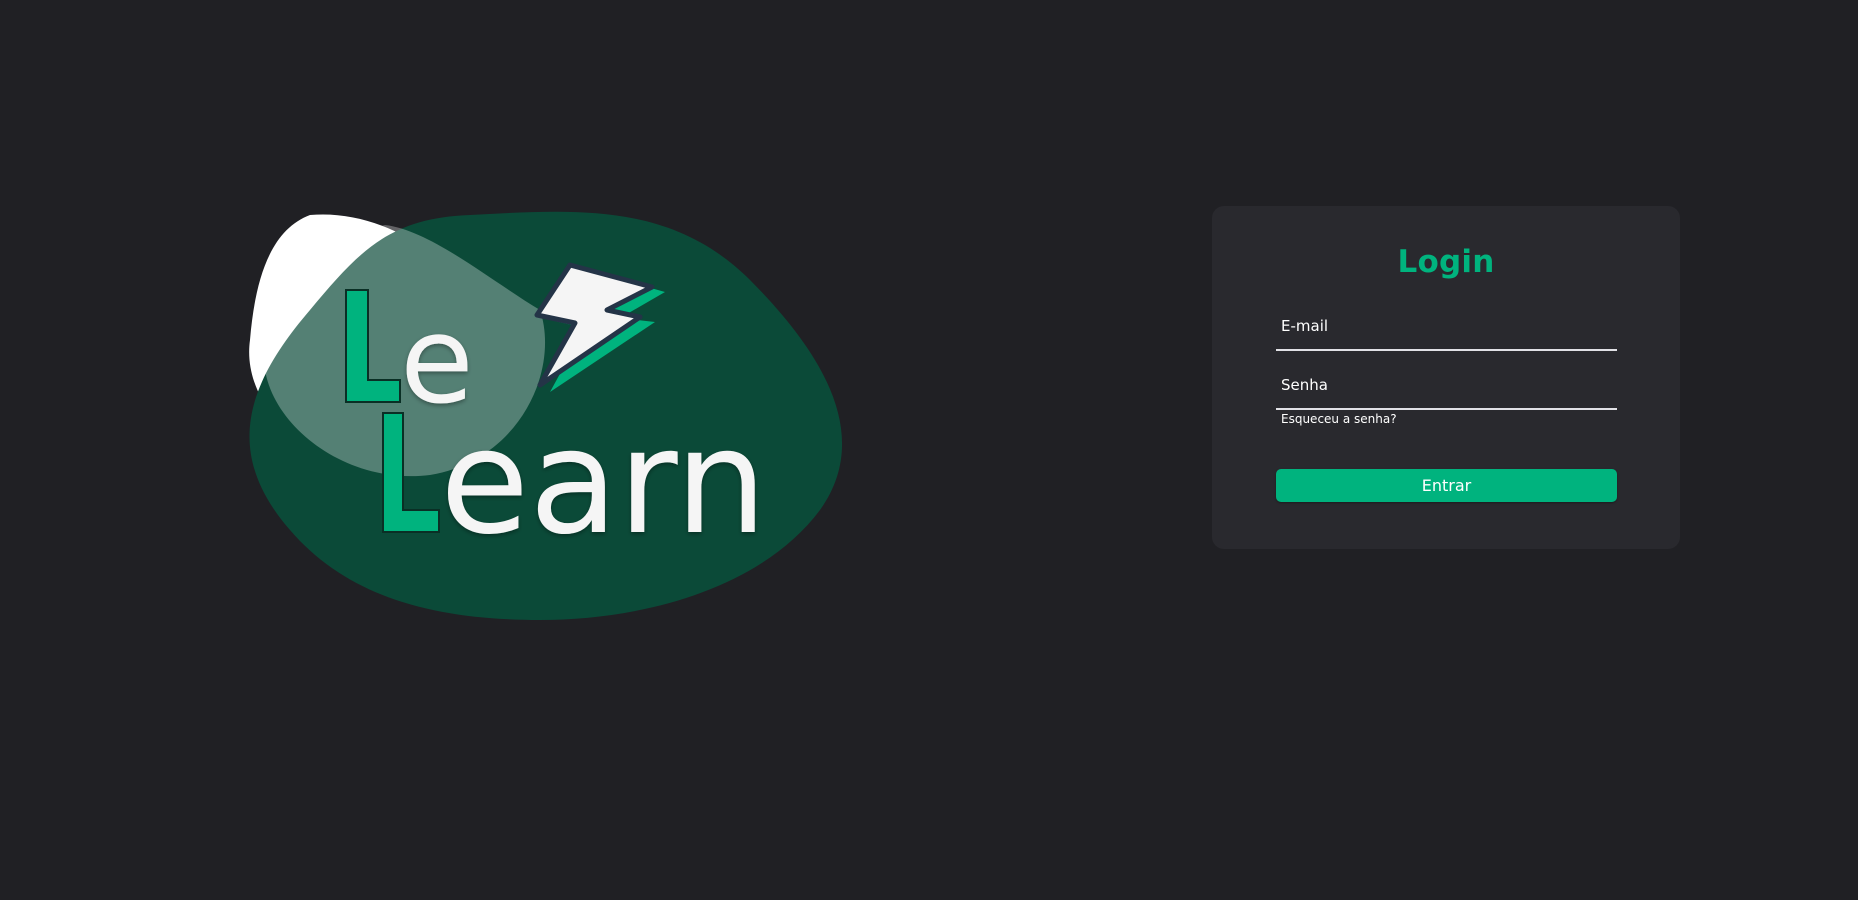 Image resolution: width=1858 pixels, height=900 pixels. I want to click on forgot-password-link: Esqueceu a senha?, so click(1339, 419).